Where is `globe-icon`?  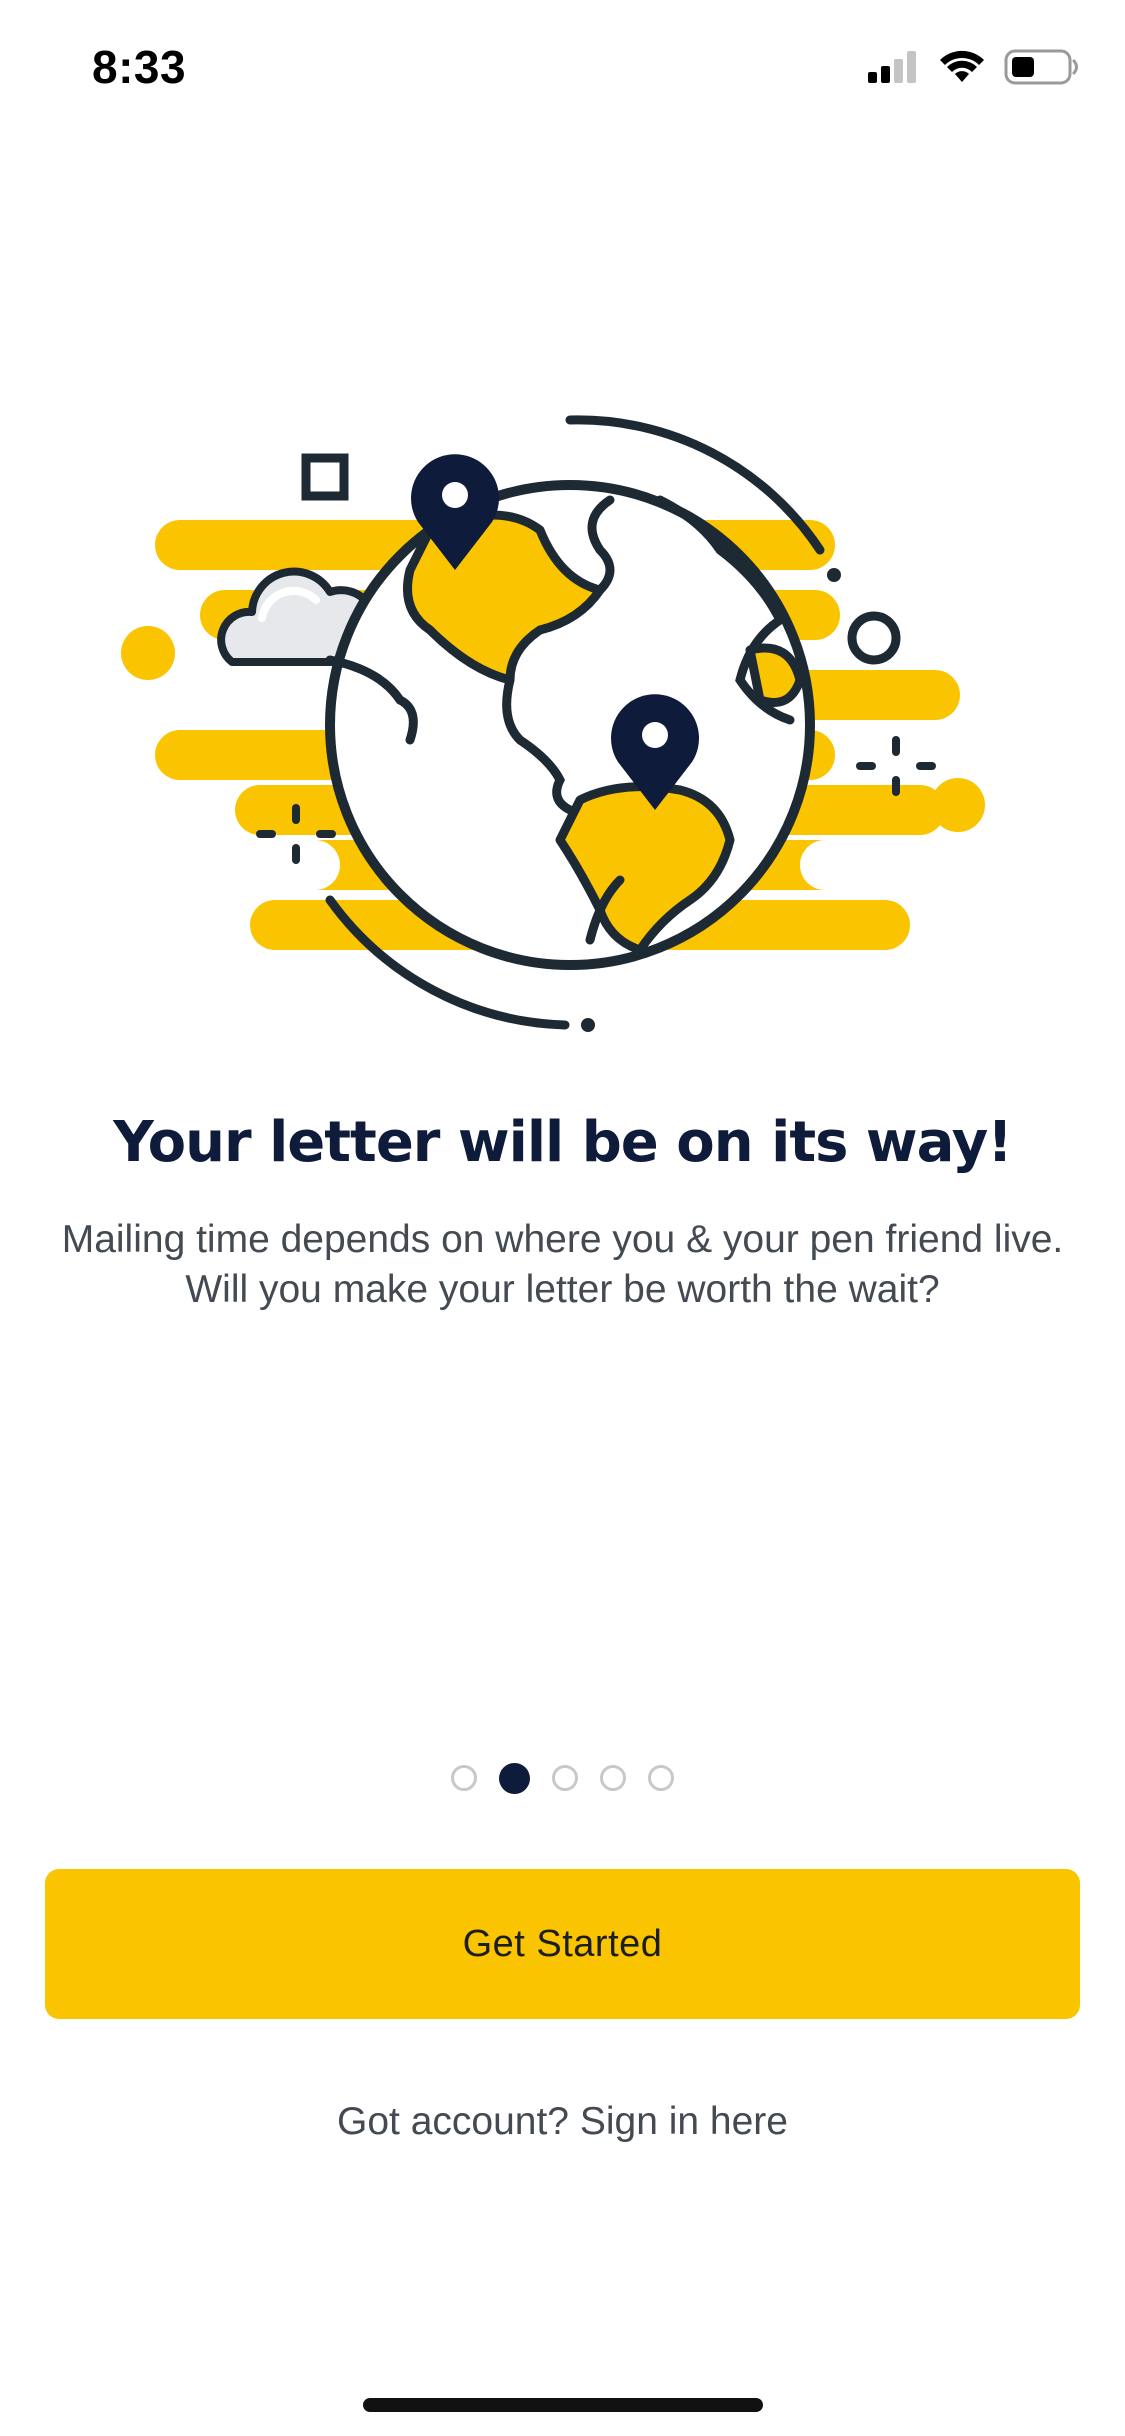 globe-icon is located at coordinates (570, 725).